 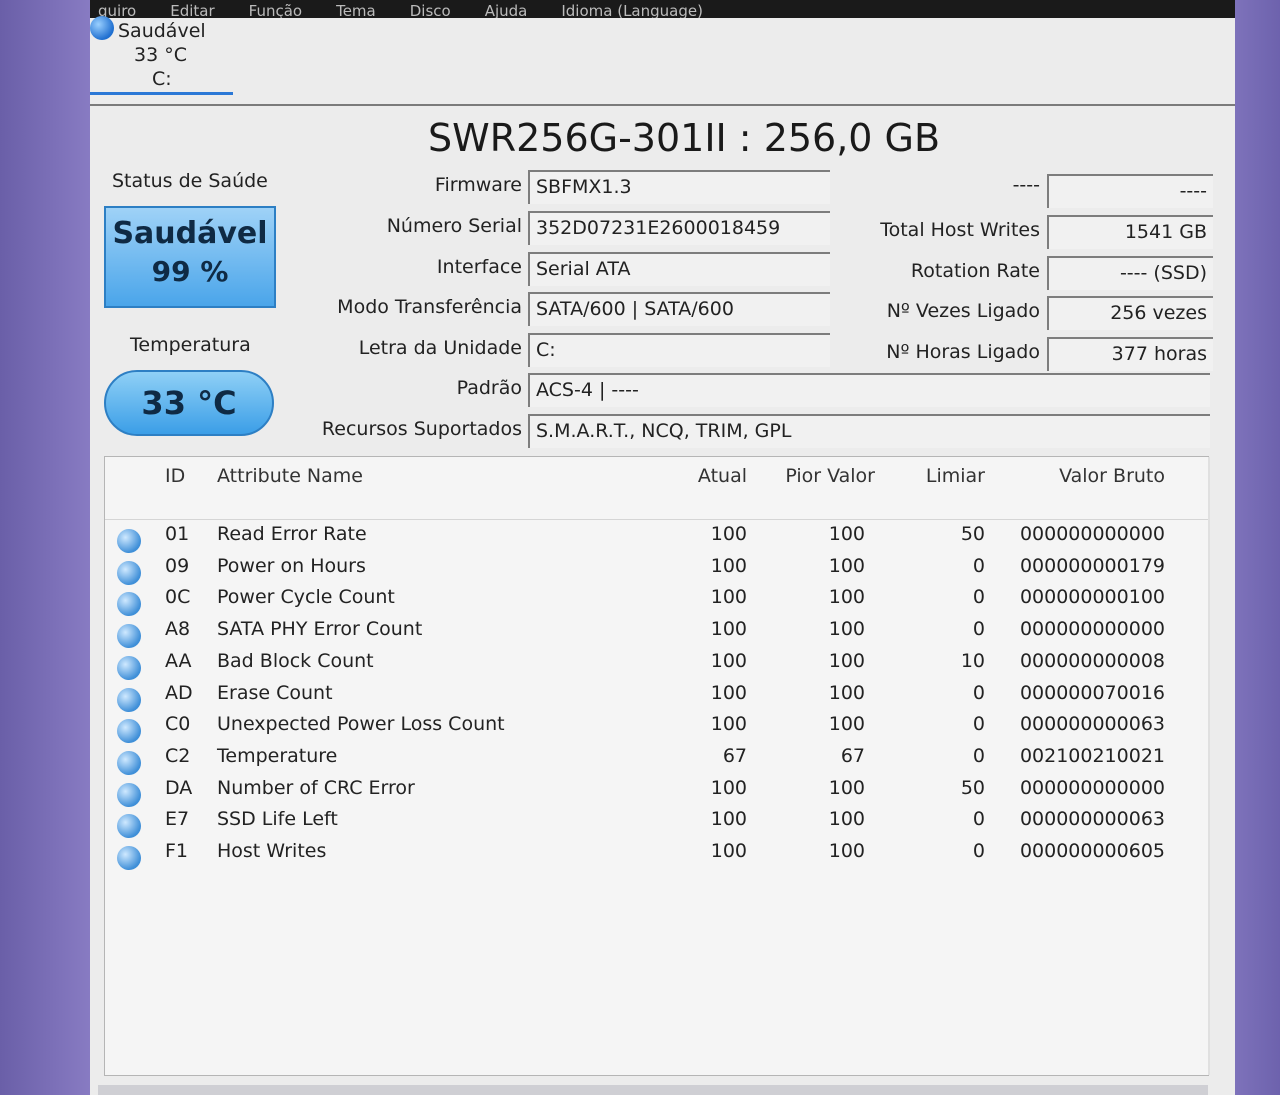 What do you see at coordinates (277, 819) in the screenshot?
I see `row-name: SSD Life Left` at bounding box center [277, 819].